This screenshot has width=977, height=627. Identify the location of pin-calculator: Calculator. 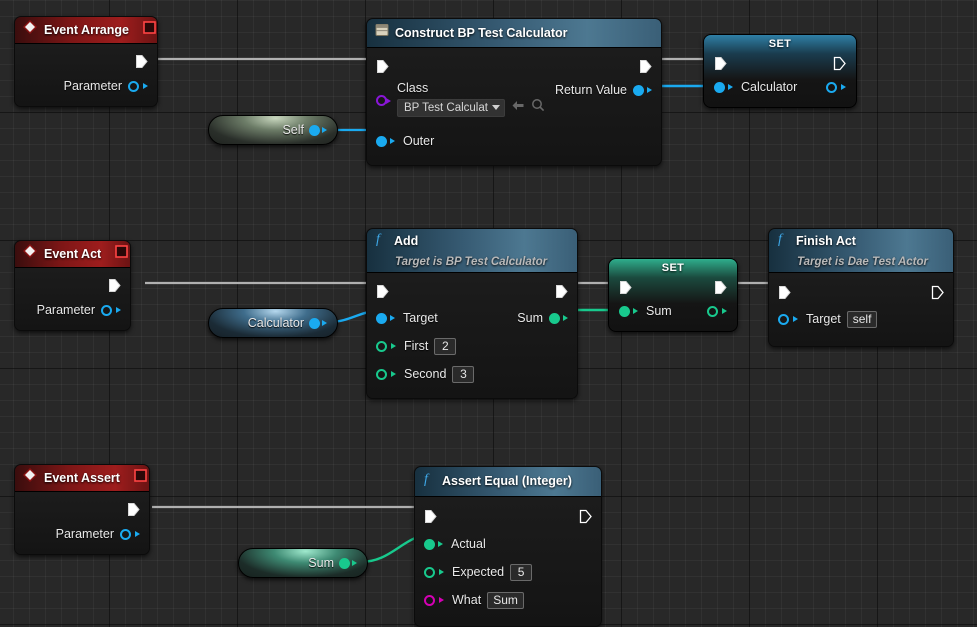
(780, 87).